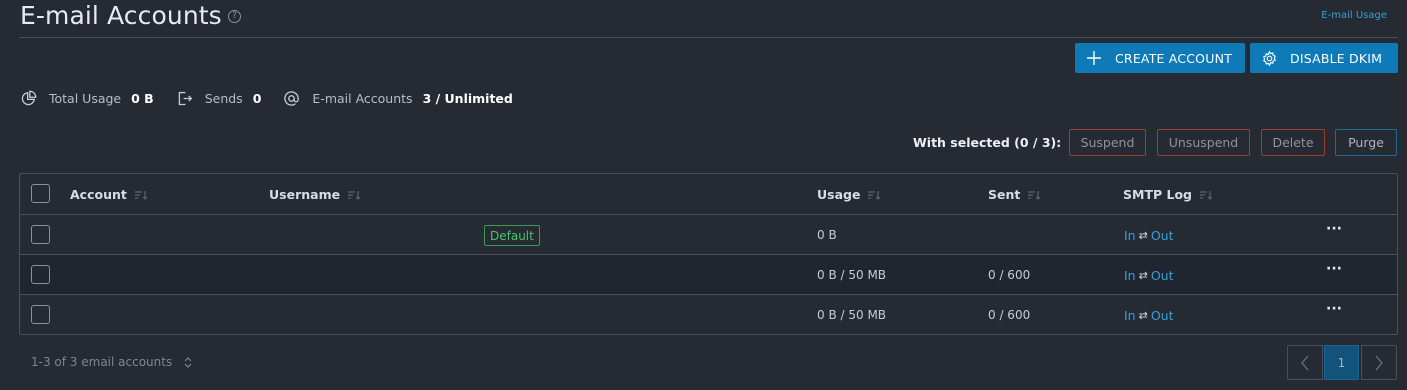 The image size is (1407, 390). Describe the element at coordinates (708, 37) in the screenshot. I see `title-divider` at that location.